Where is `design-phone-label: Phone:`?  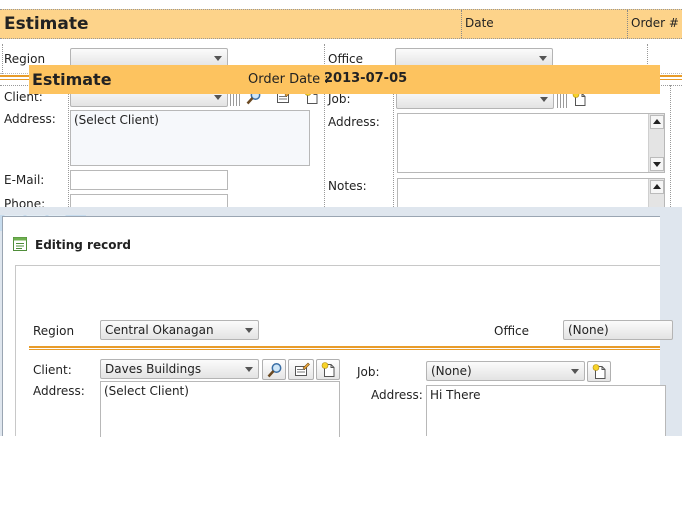
design-phone-label: Phone: is located at coordinates (25, 202).